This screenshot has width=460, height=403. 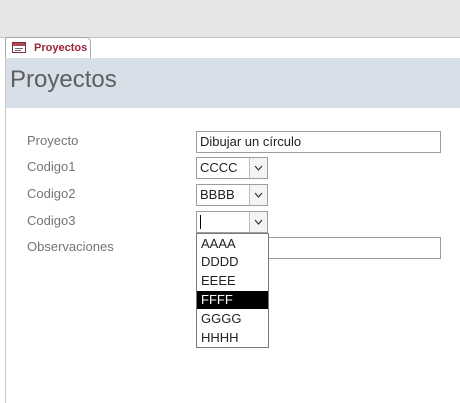 I want to click on codigo3-dropdown-list: AAAA DDDD EEEE FFFF GGGG HHHH, so click(x=232, y=290).